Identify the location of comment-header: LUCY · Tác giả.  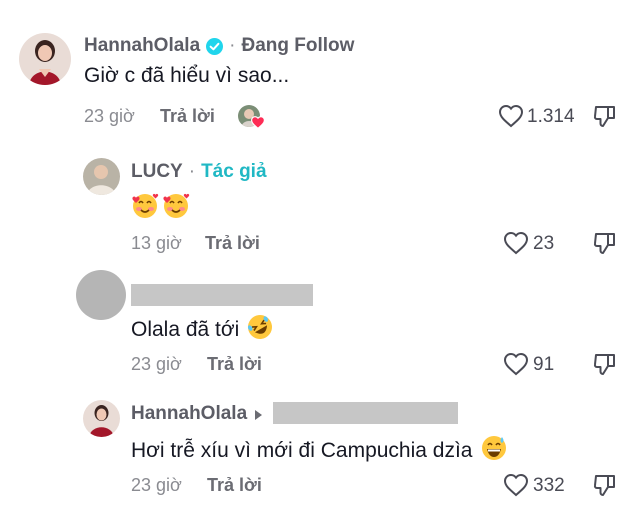
(199, 172).